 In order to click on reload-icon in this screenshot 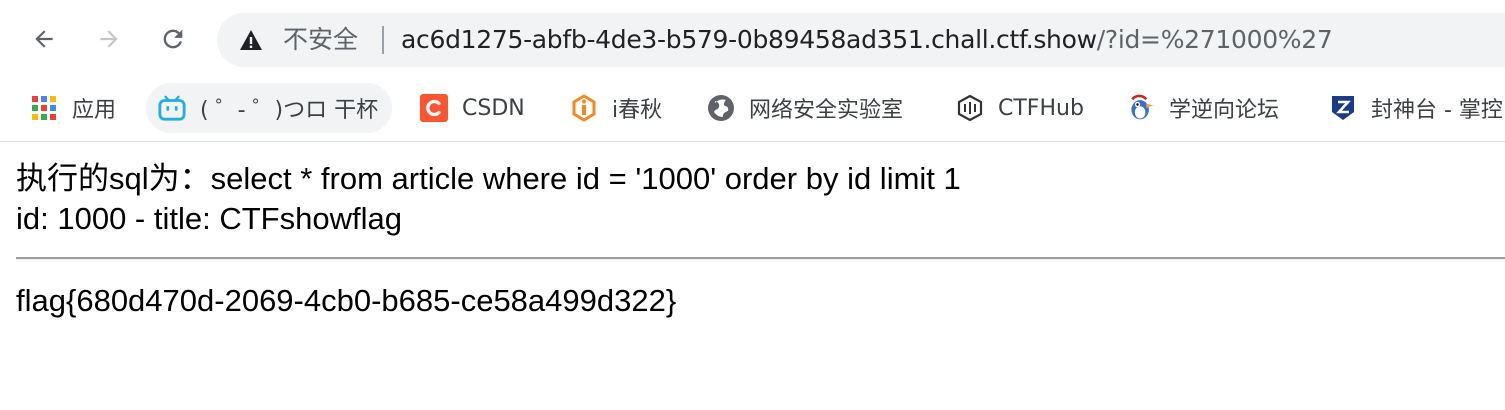, I will do `click(173, 39)`.